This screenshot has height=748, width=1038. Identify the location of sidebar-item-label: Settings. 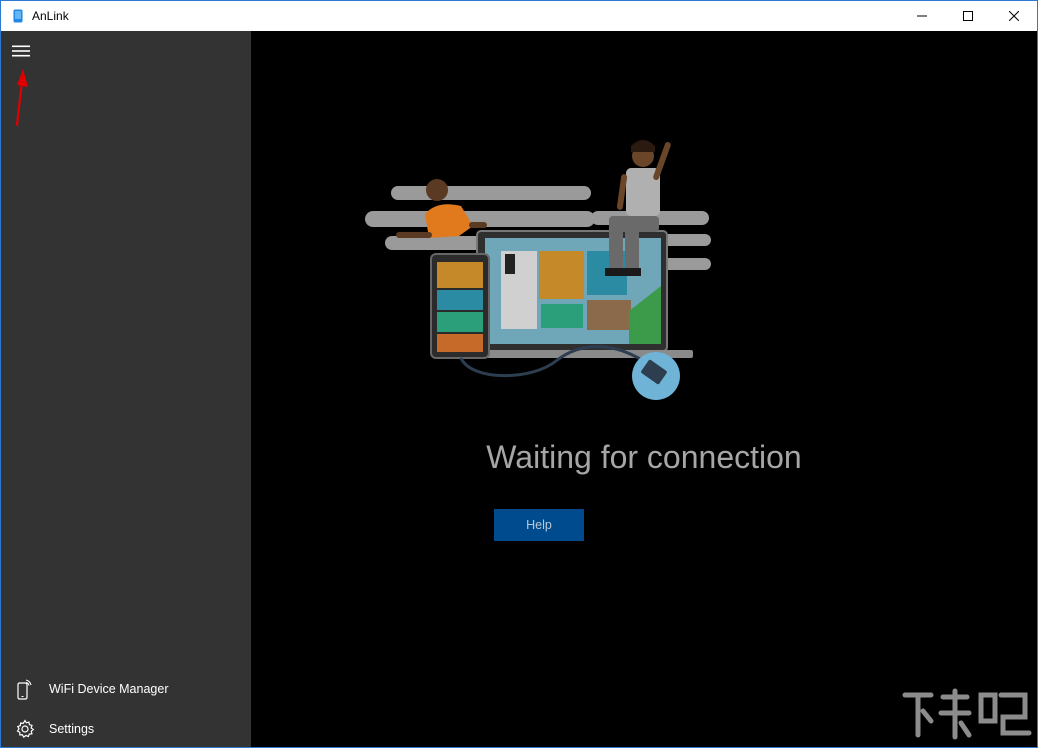
(72, 729).